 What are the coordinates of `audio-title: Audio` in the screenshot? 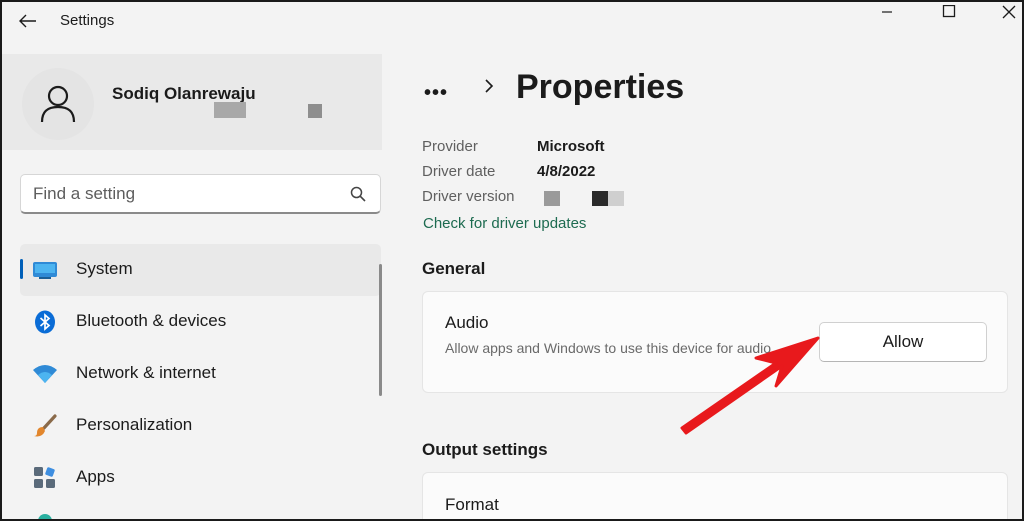 It's located at (467, 322).